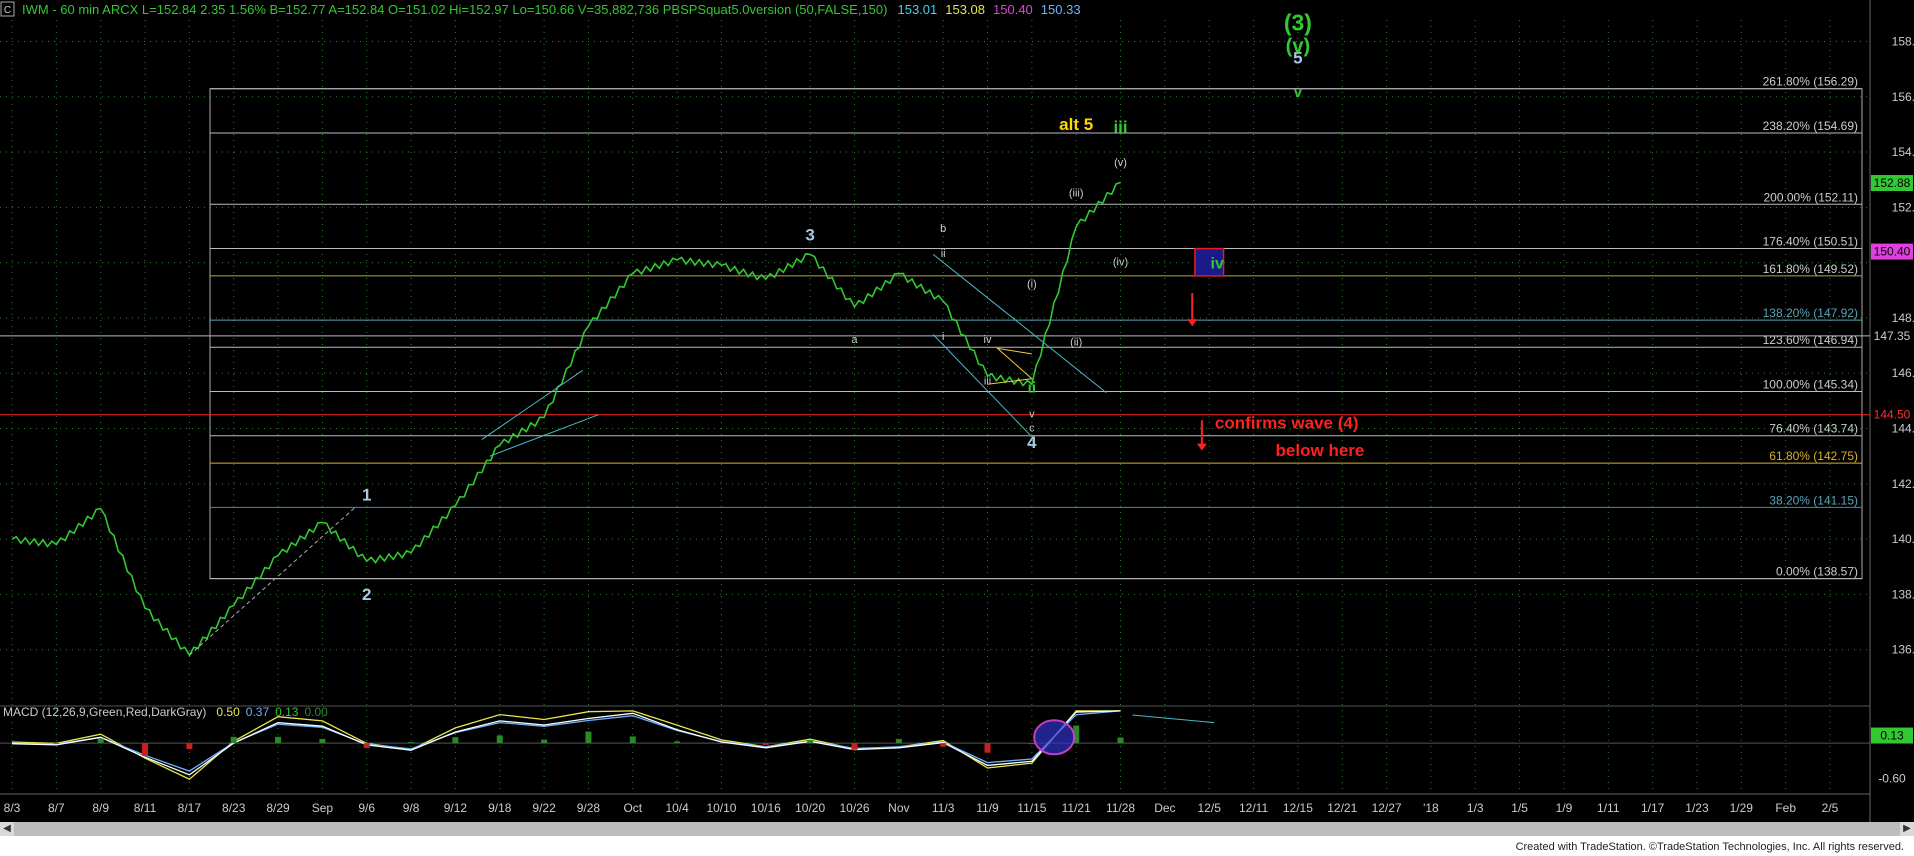  I want to click on header-value: 150.33, so click(1061, 9).